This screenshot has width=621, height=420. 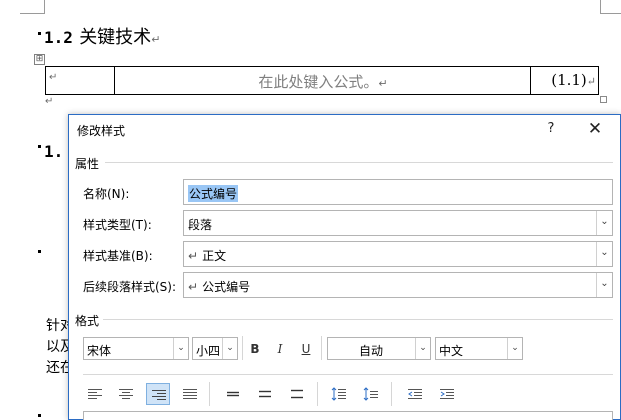 What do you see at coordinates (551, 129) in the screenshot?
I see `help-button: ?` at bounding box center [551, 129].